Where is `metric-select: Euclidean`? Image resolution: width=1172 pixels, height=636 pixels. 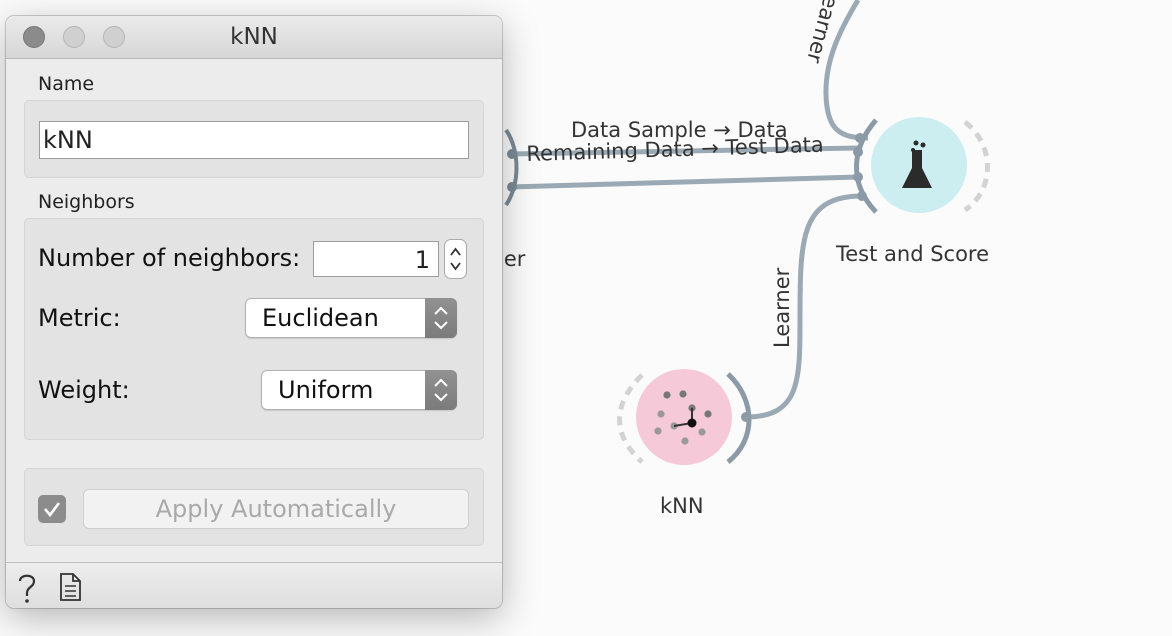
metric-select: Euclidean is located at coordinates (351, 318).